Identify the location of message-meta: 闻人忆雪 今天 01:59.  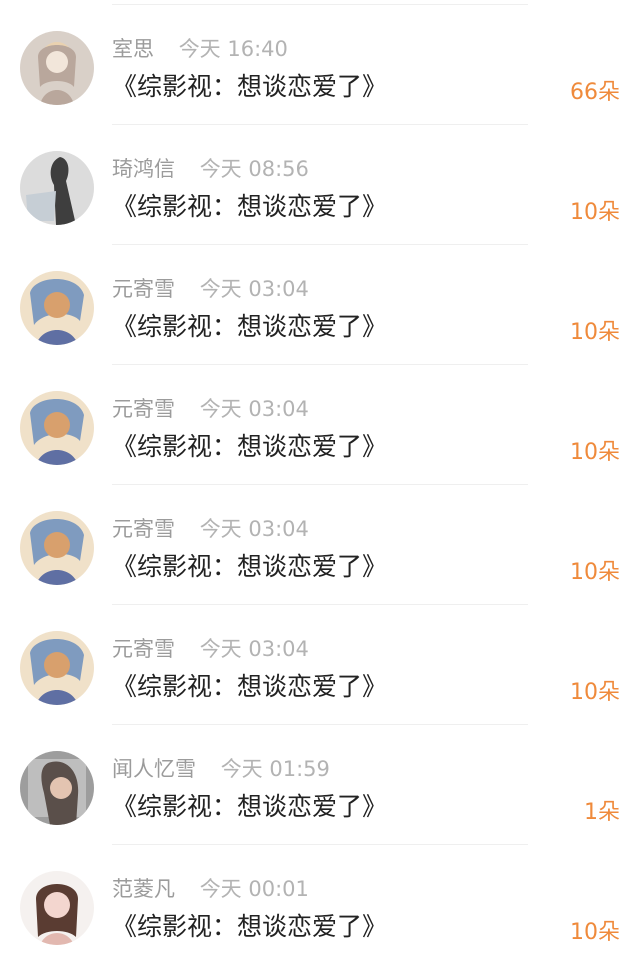
(221, 769).